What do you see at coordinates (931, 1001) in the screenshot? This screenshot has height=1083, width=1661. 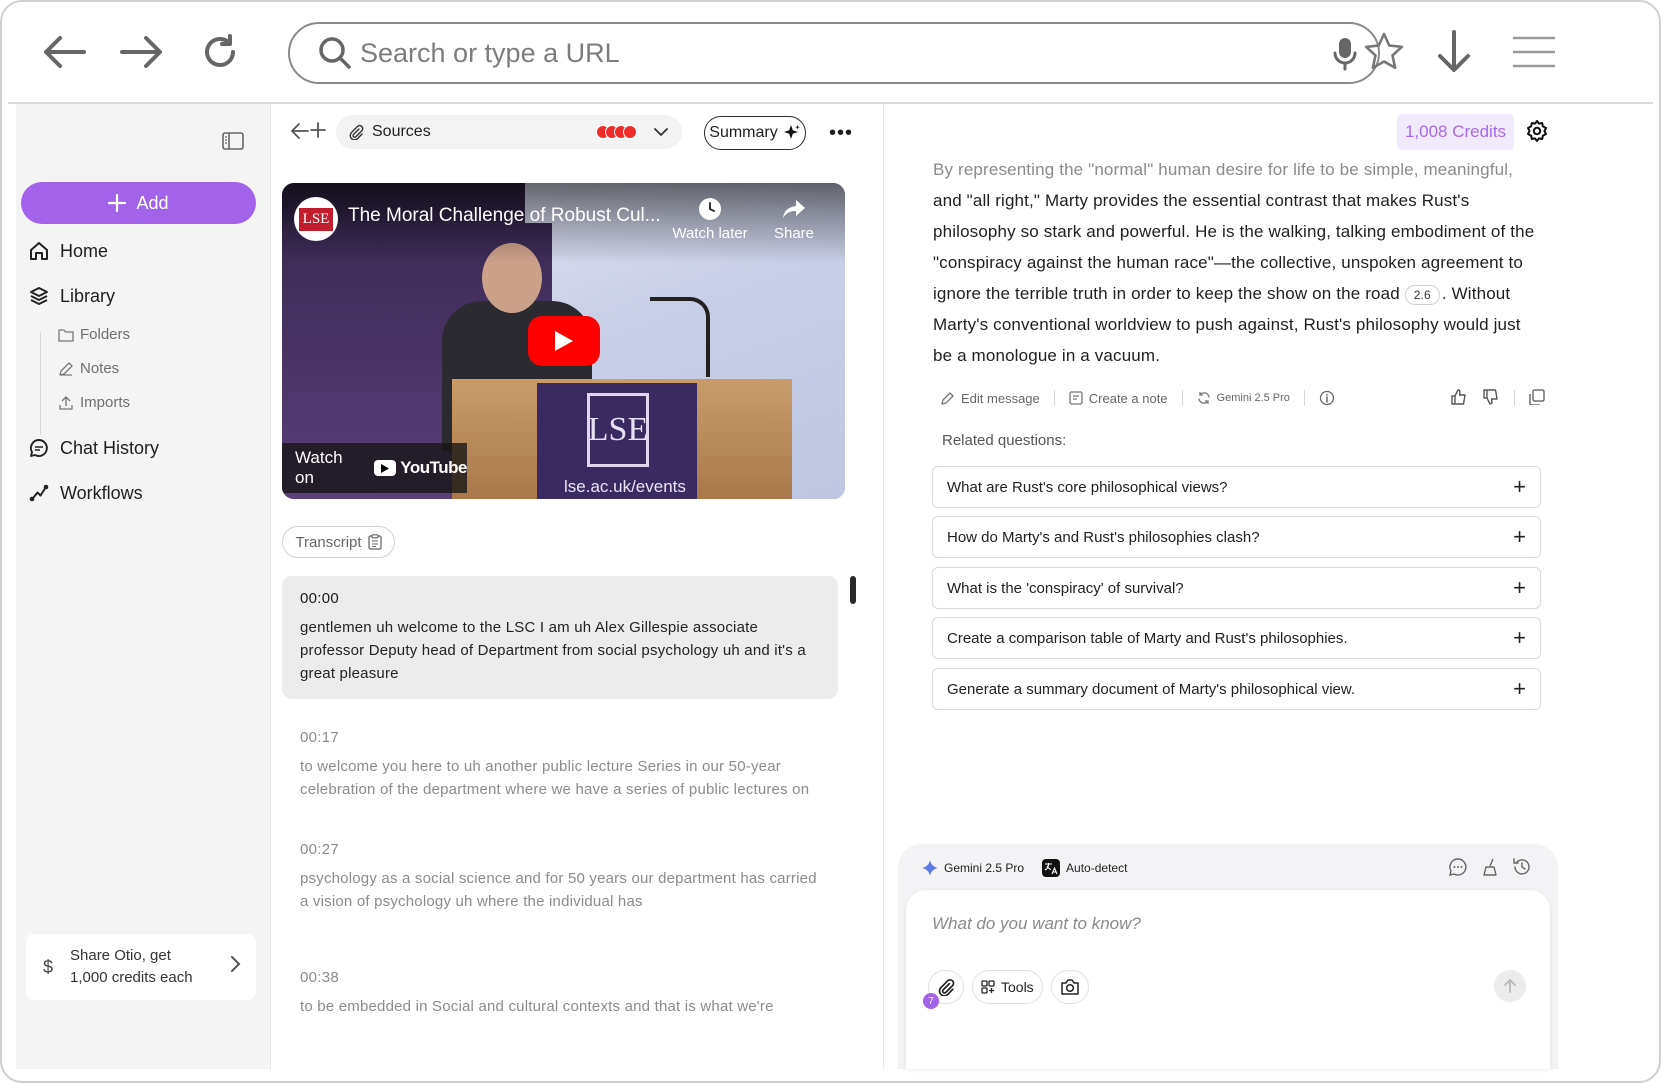 I see `attachment-count-badge: 7` at bounding box center [931, 1001].